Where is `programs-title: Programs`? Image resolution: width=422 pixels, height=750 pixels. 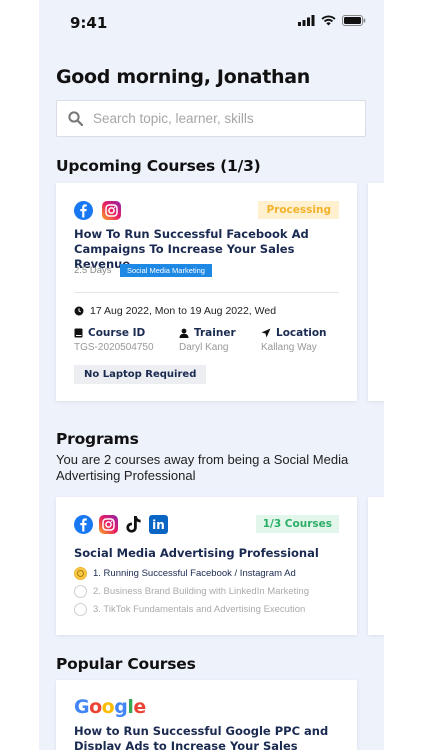
programs-title: Programs is located at coordinates (97, 439).